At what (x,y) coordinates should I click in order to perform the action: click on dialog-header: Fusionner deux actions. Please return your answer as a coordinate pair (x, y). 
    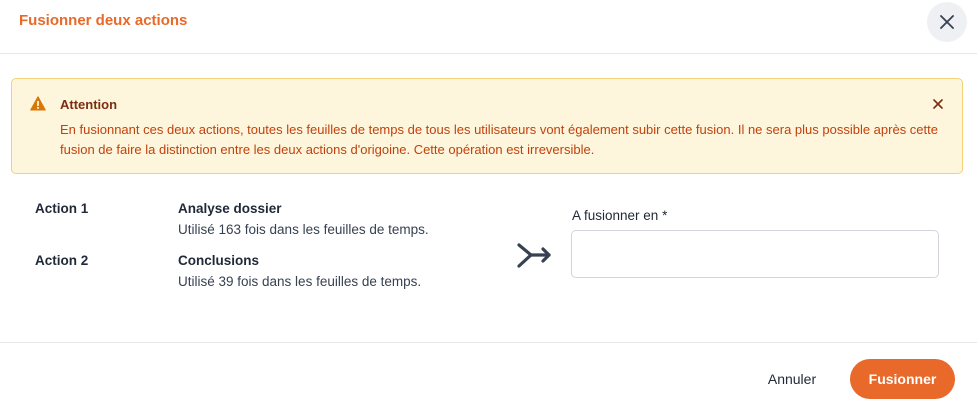
    Looking at the image, I should click on (488, 27).